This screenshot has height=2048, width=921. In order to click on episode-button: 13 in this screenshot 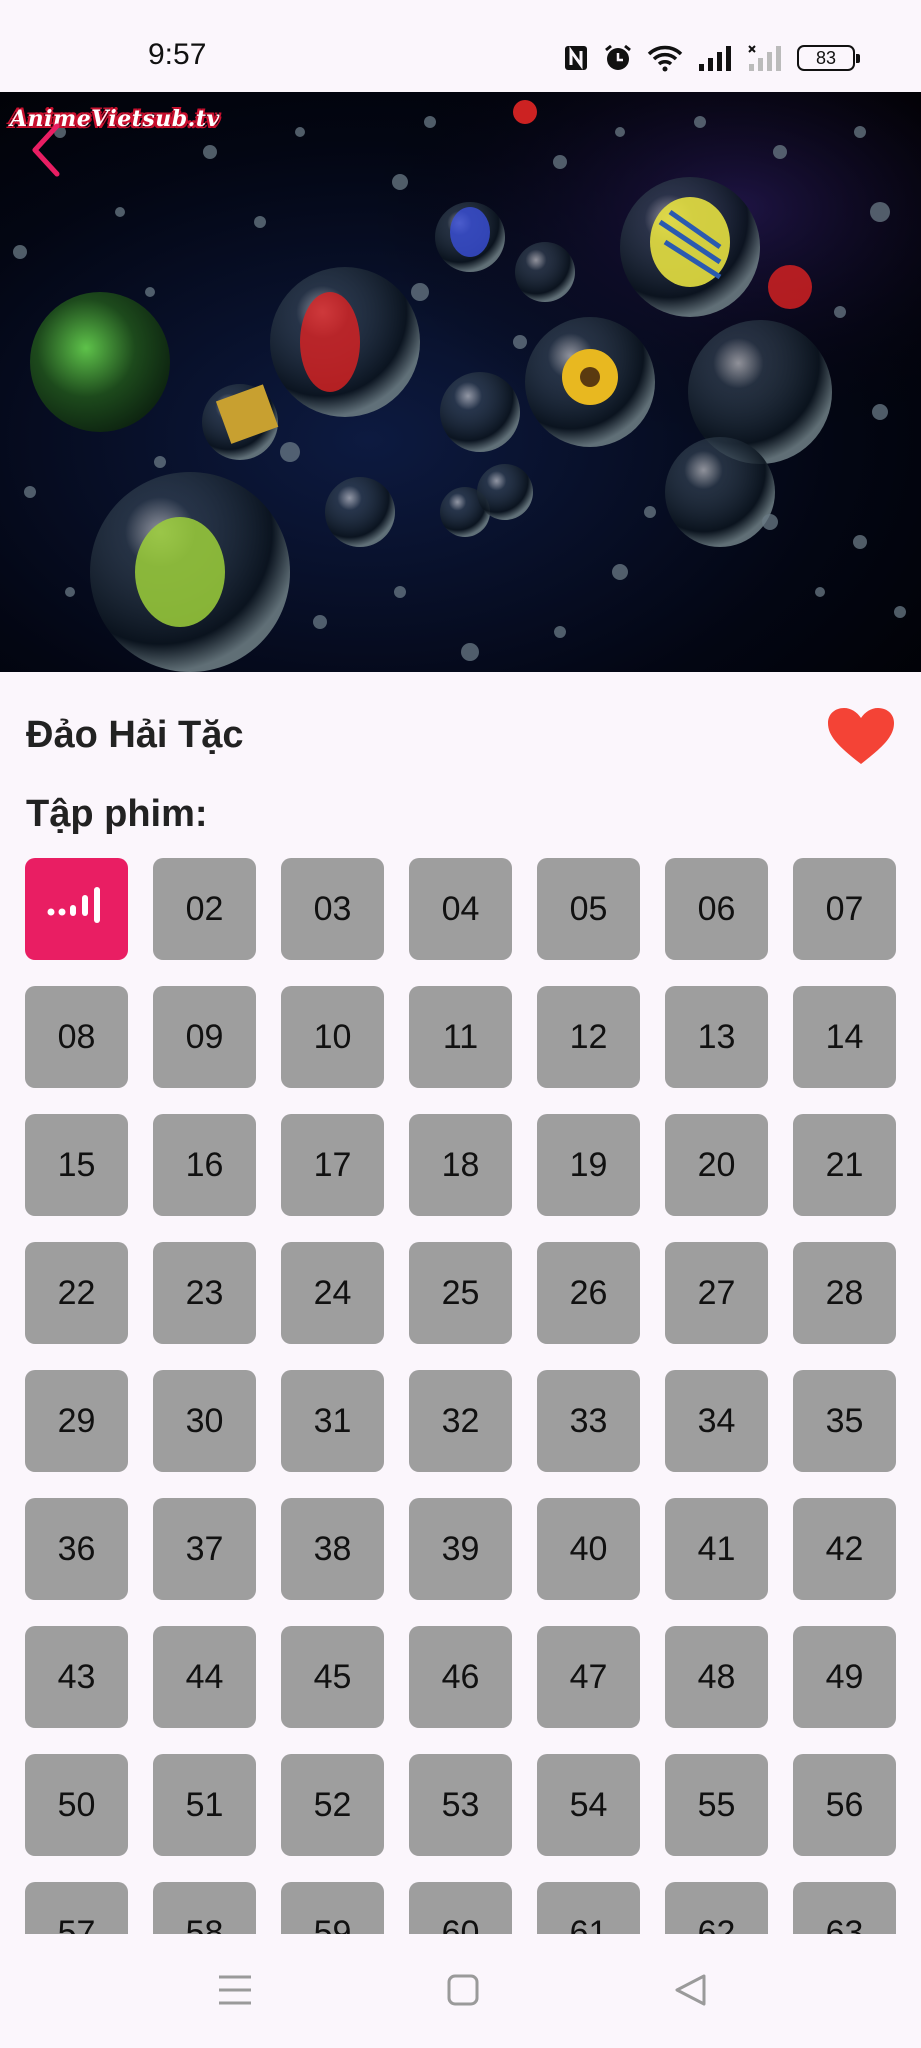, I will do `click(716, 1037)`.